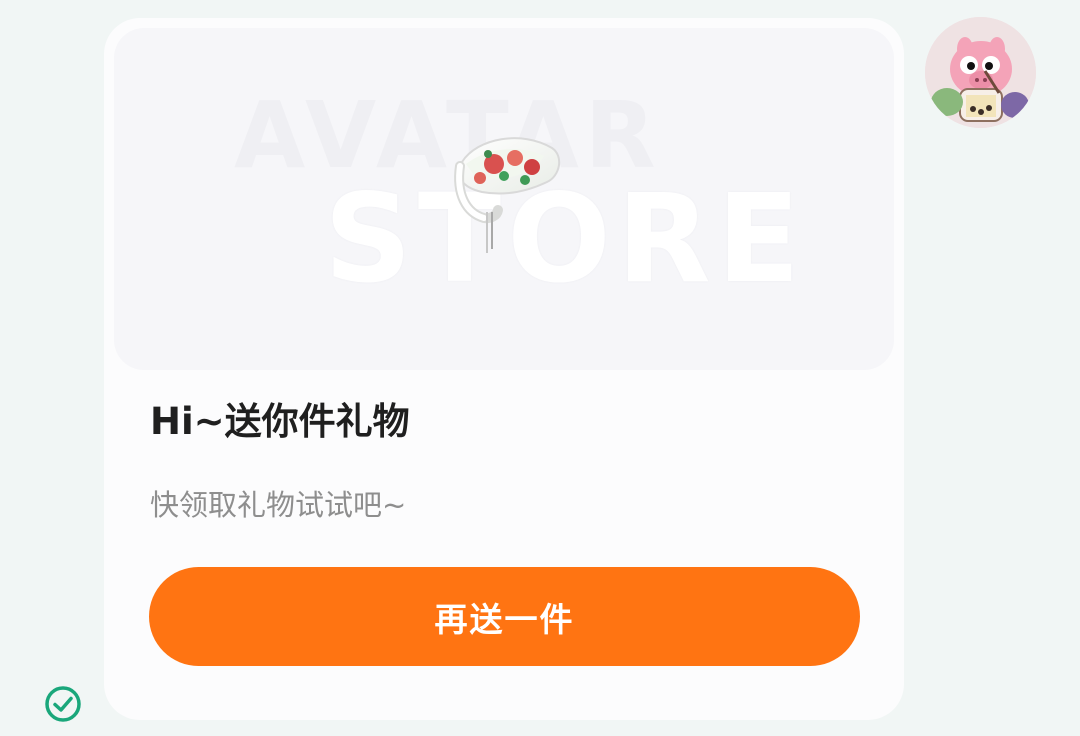 Image resolution: width=1080 pixels, height=736 pixels. What do you see at coordinates (504, 616) in the screenshot?
I see `send-again-button: 再送一件` at bounding box center [504, 616].